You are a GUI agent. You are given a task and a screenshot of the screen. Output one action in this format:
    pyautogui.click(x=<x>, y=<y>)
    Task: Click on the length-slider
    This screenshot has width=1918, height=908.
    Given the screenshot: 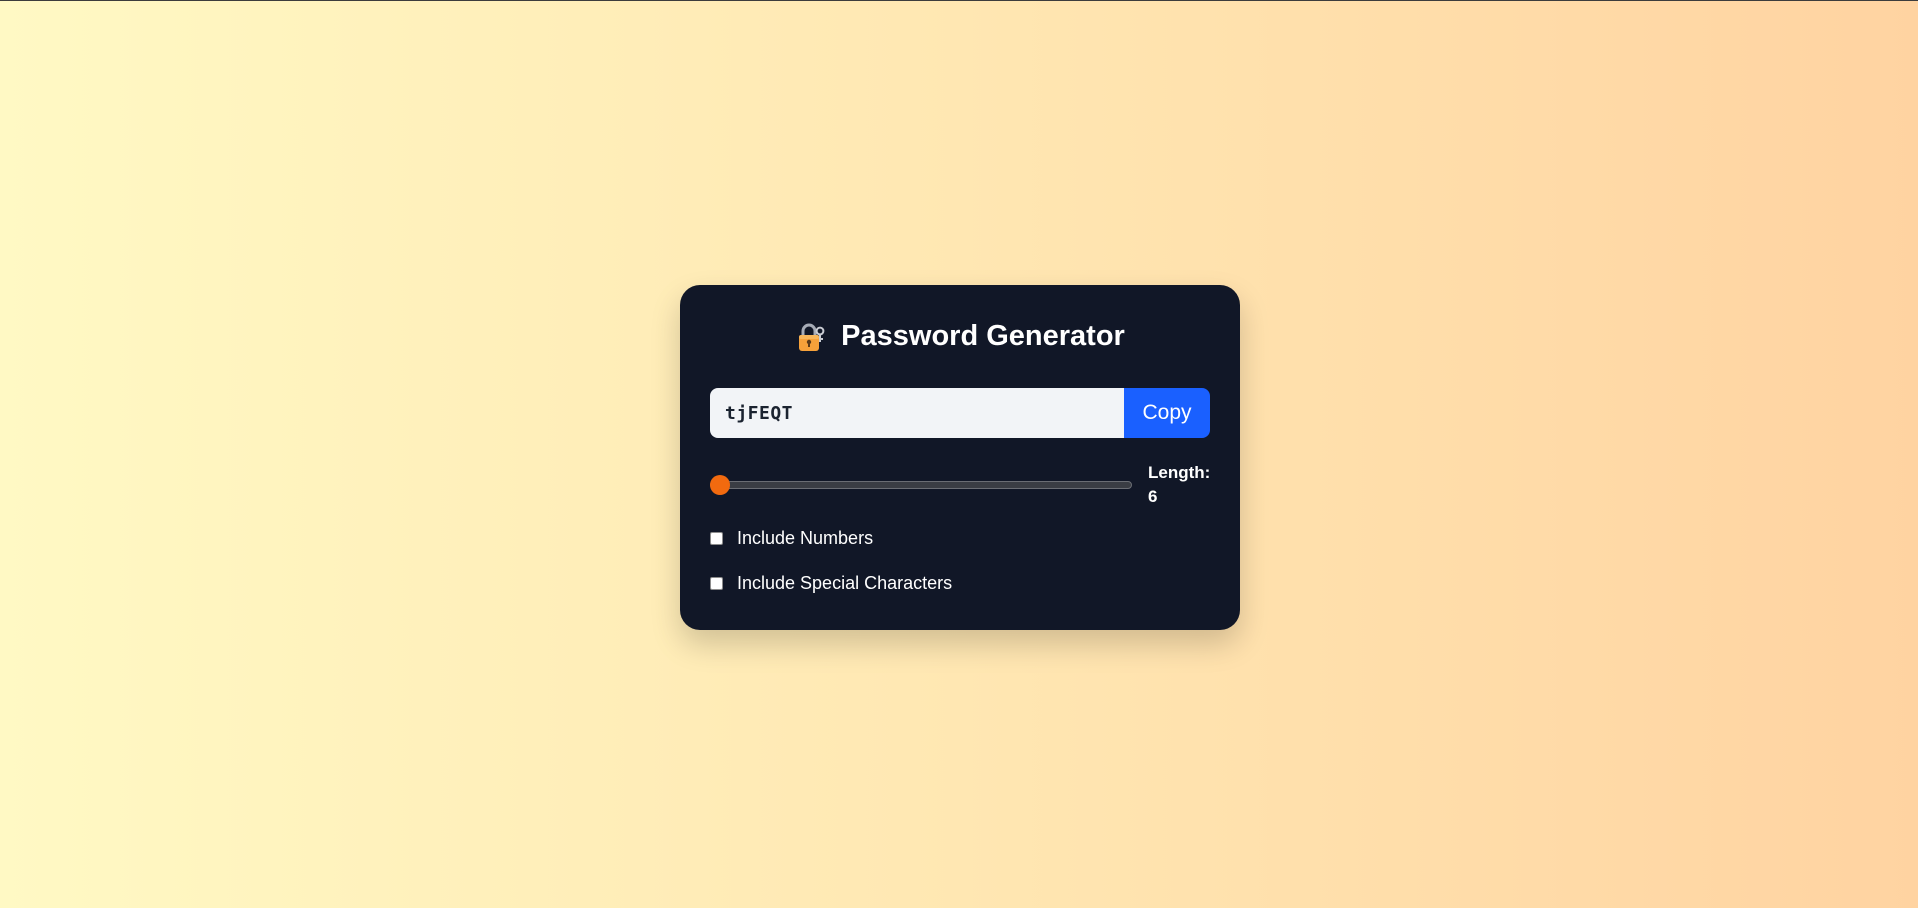 What is the action you would take?
    pyautogui.click(x=921, y=485)
    